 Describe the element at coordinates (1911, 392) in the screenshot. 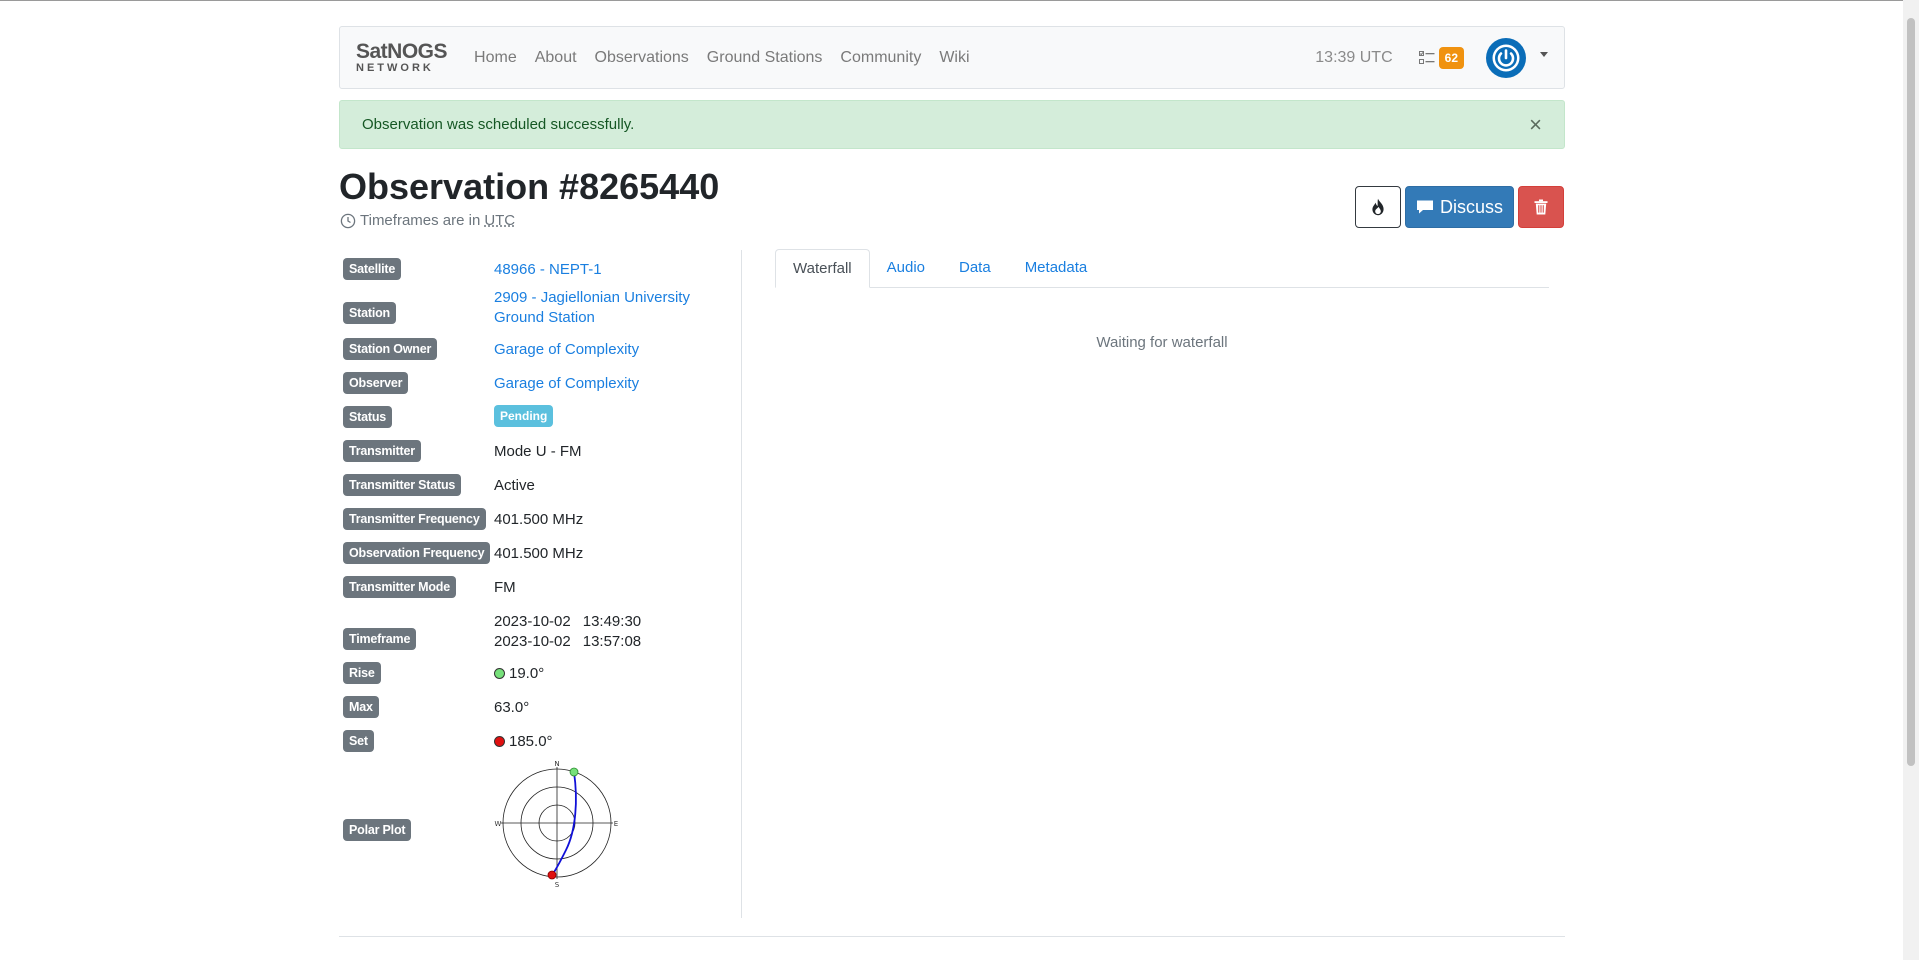

I see `scrollbar-thumb` at that location.